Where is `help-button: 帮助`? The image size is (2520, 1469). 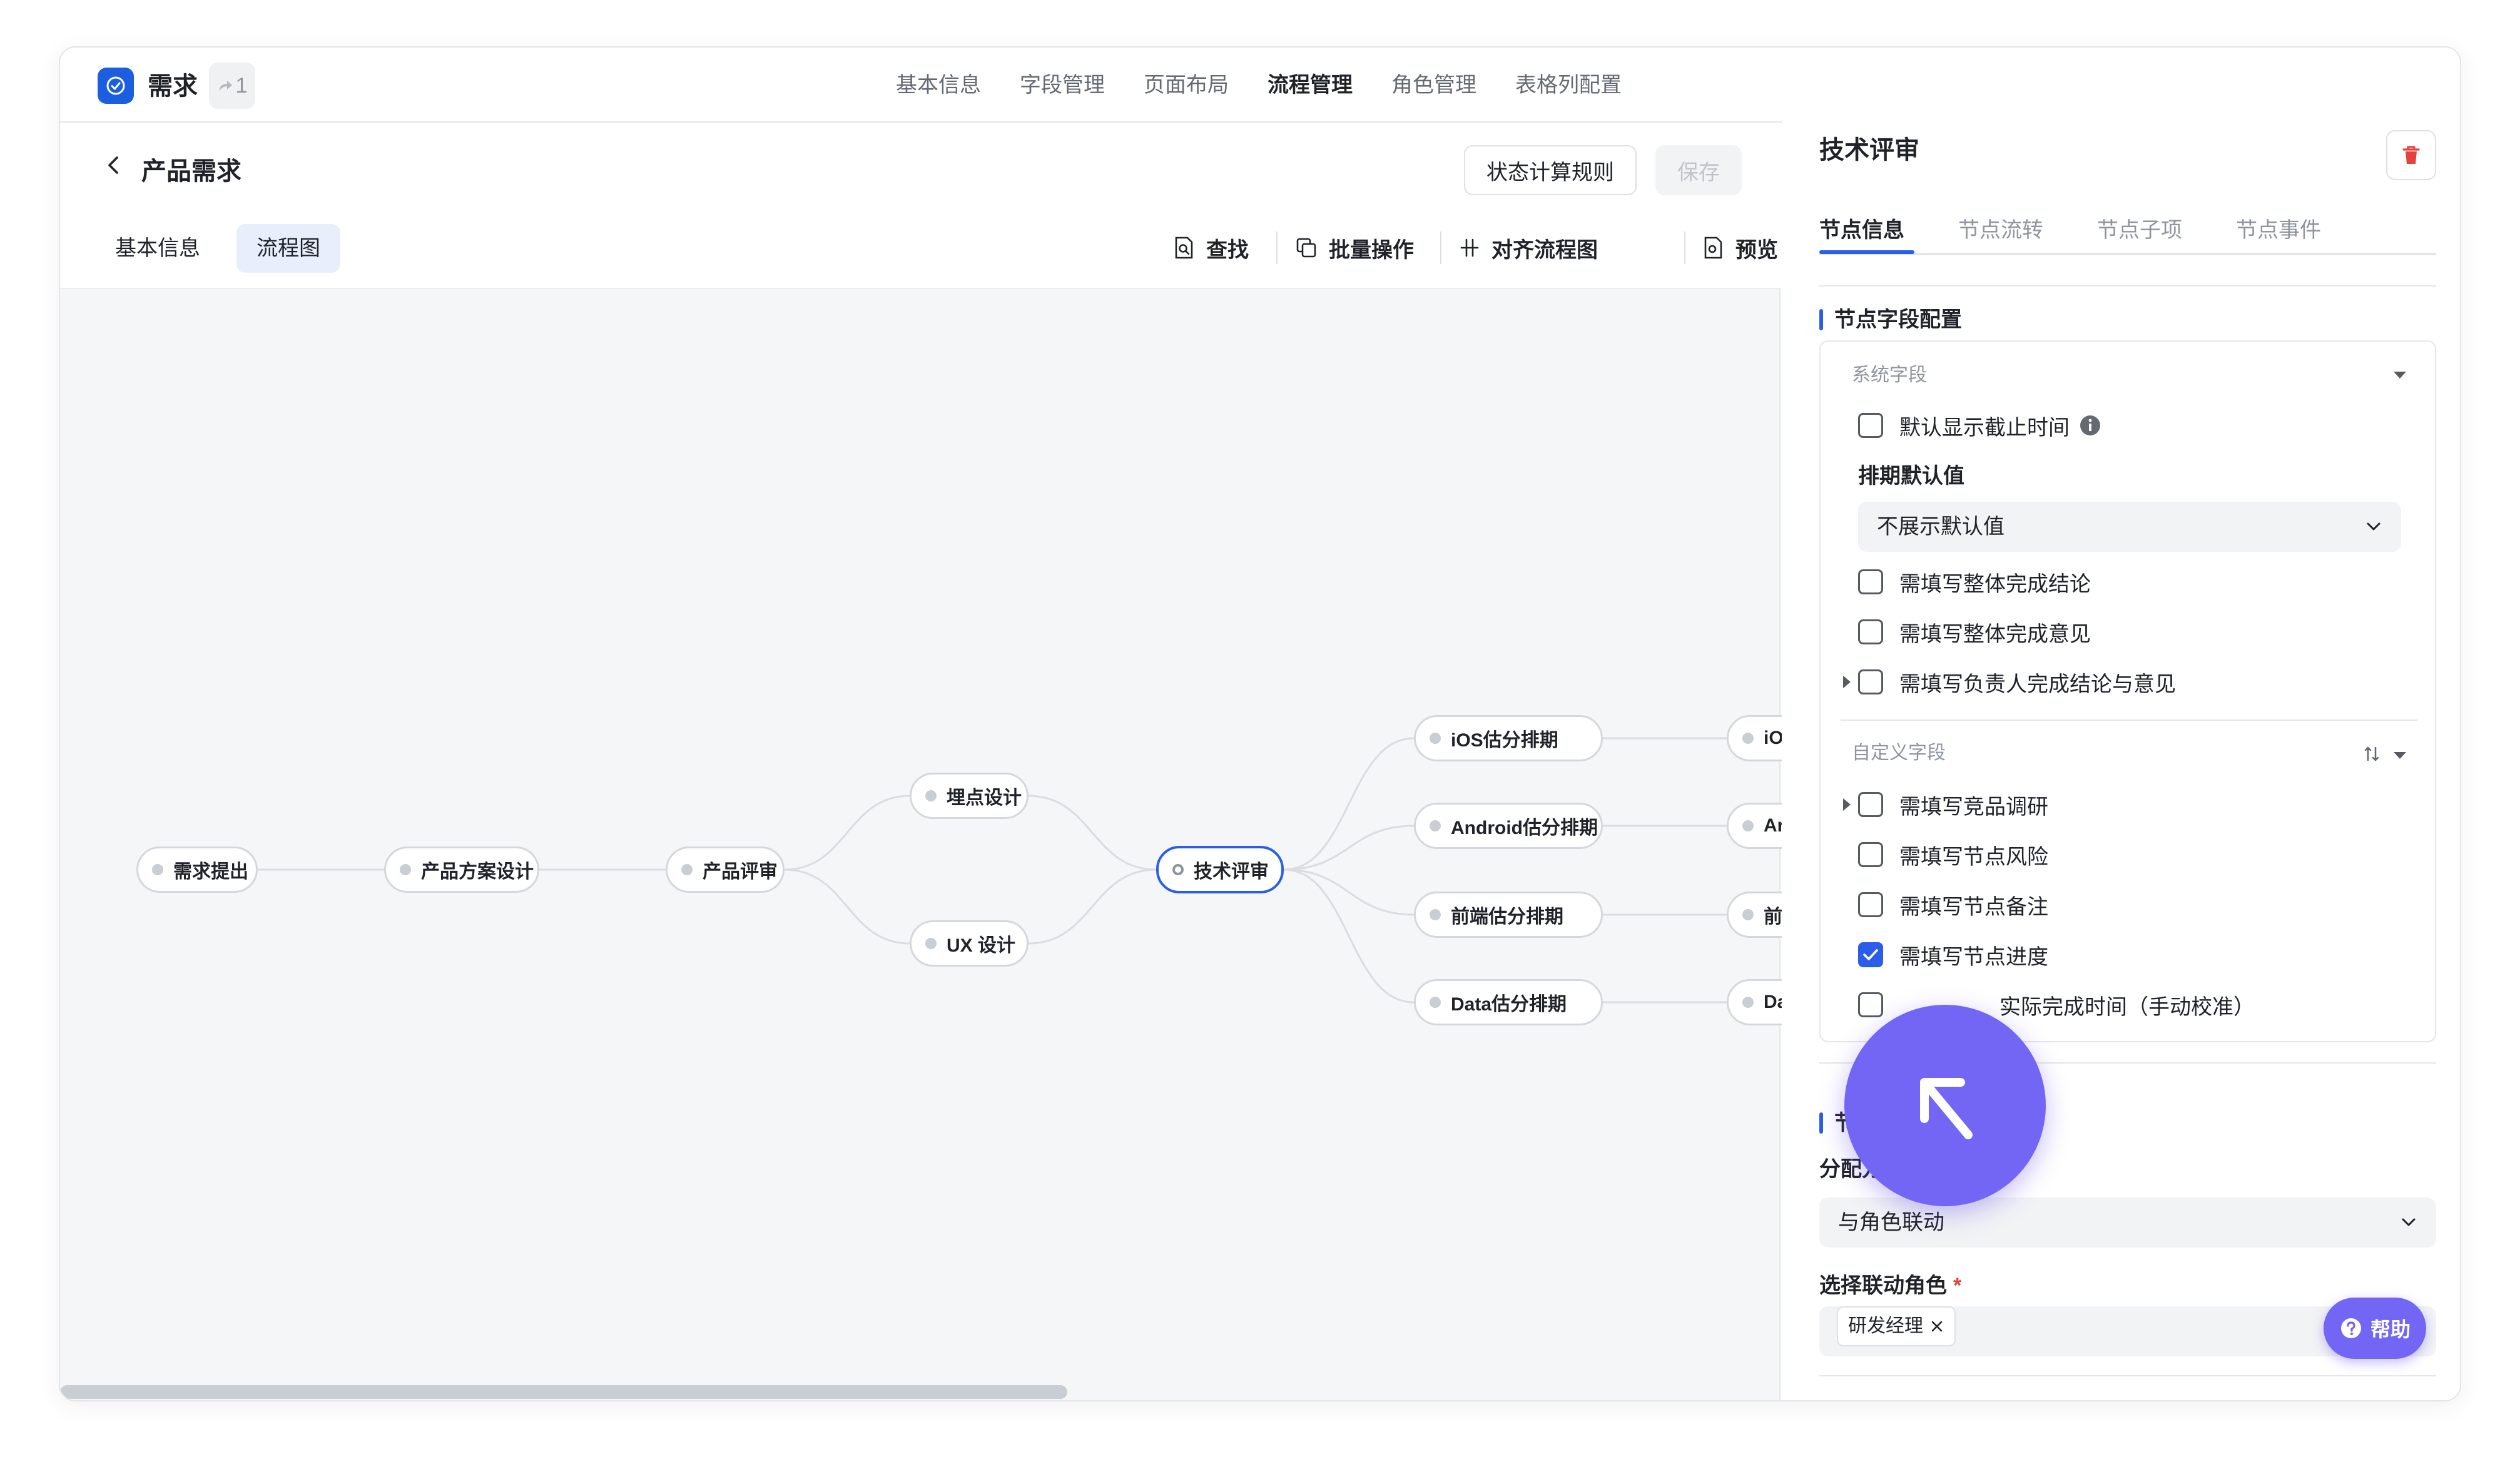 help-button: 帮助 is located at coordinates (2375, 1328).